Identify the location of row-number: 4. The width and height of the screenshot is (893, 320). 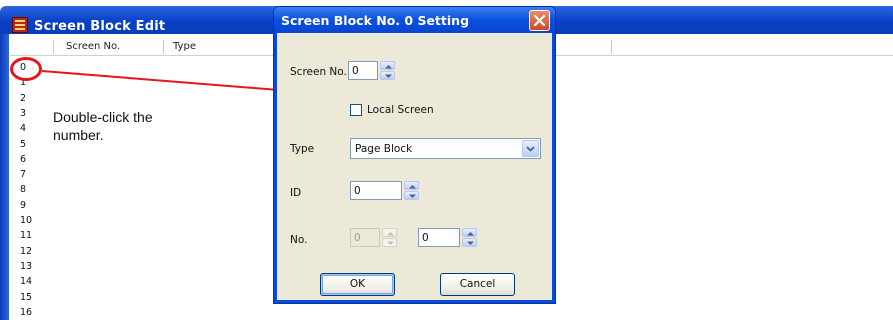
(23, 128).